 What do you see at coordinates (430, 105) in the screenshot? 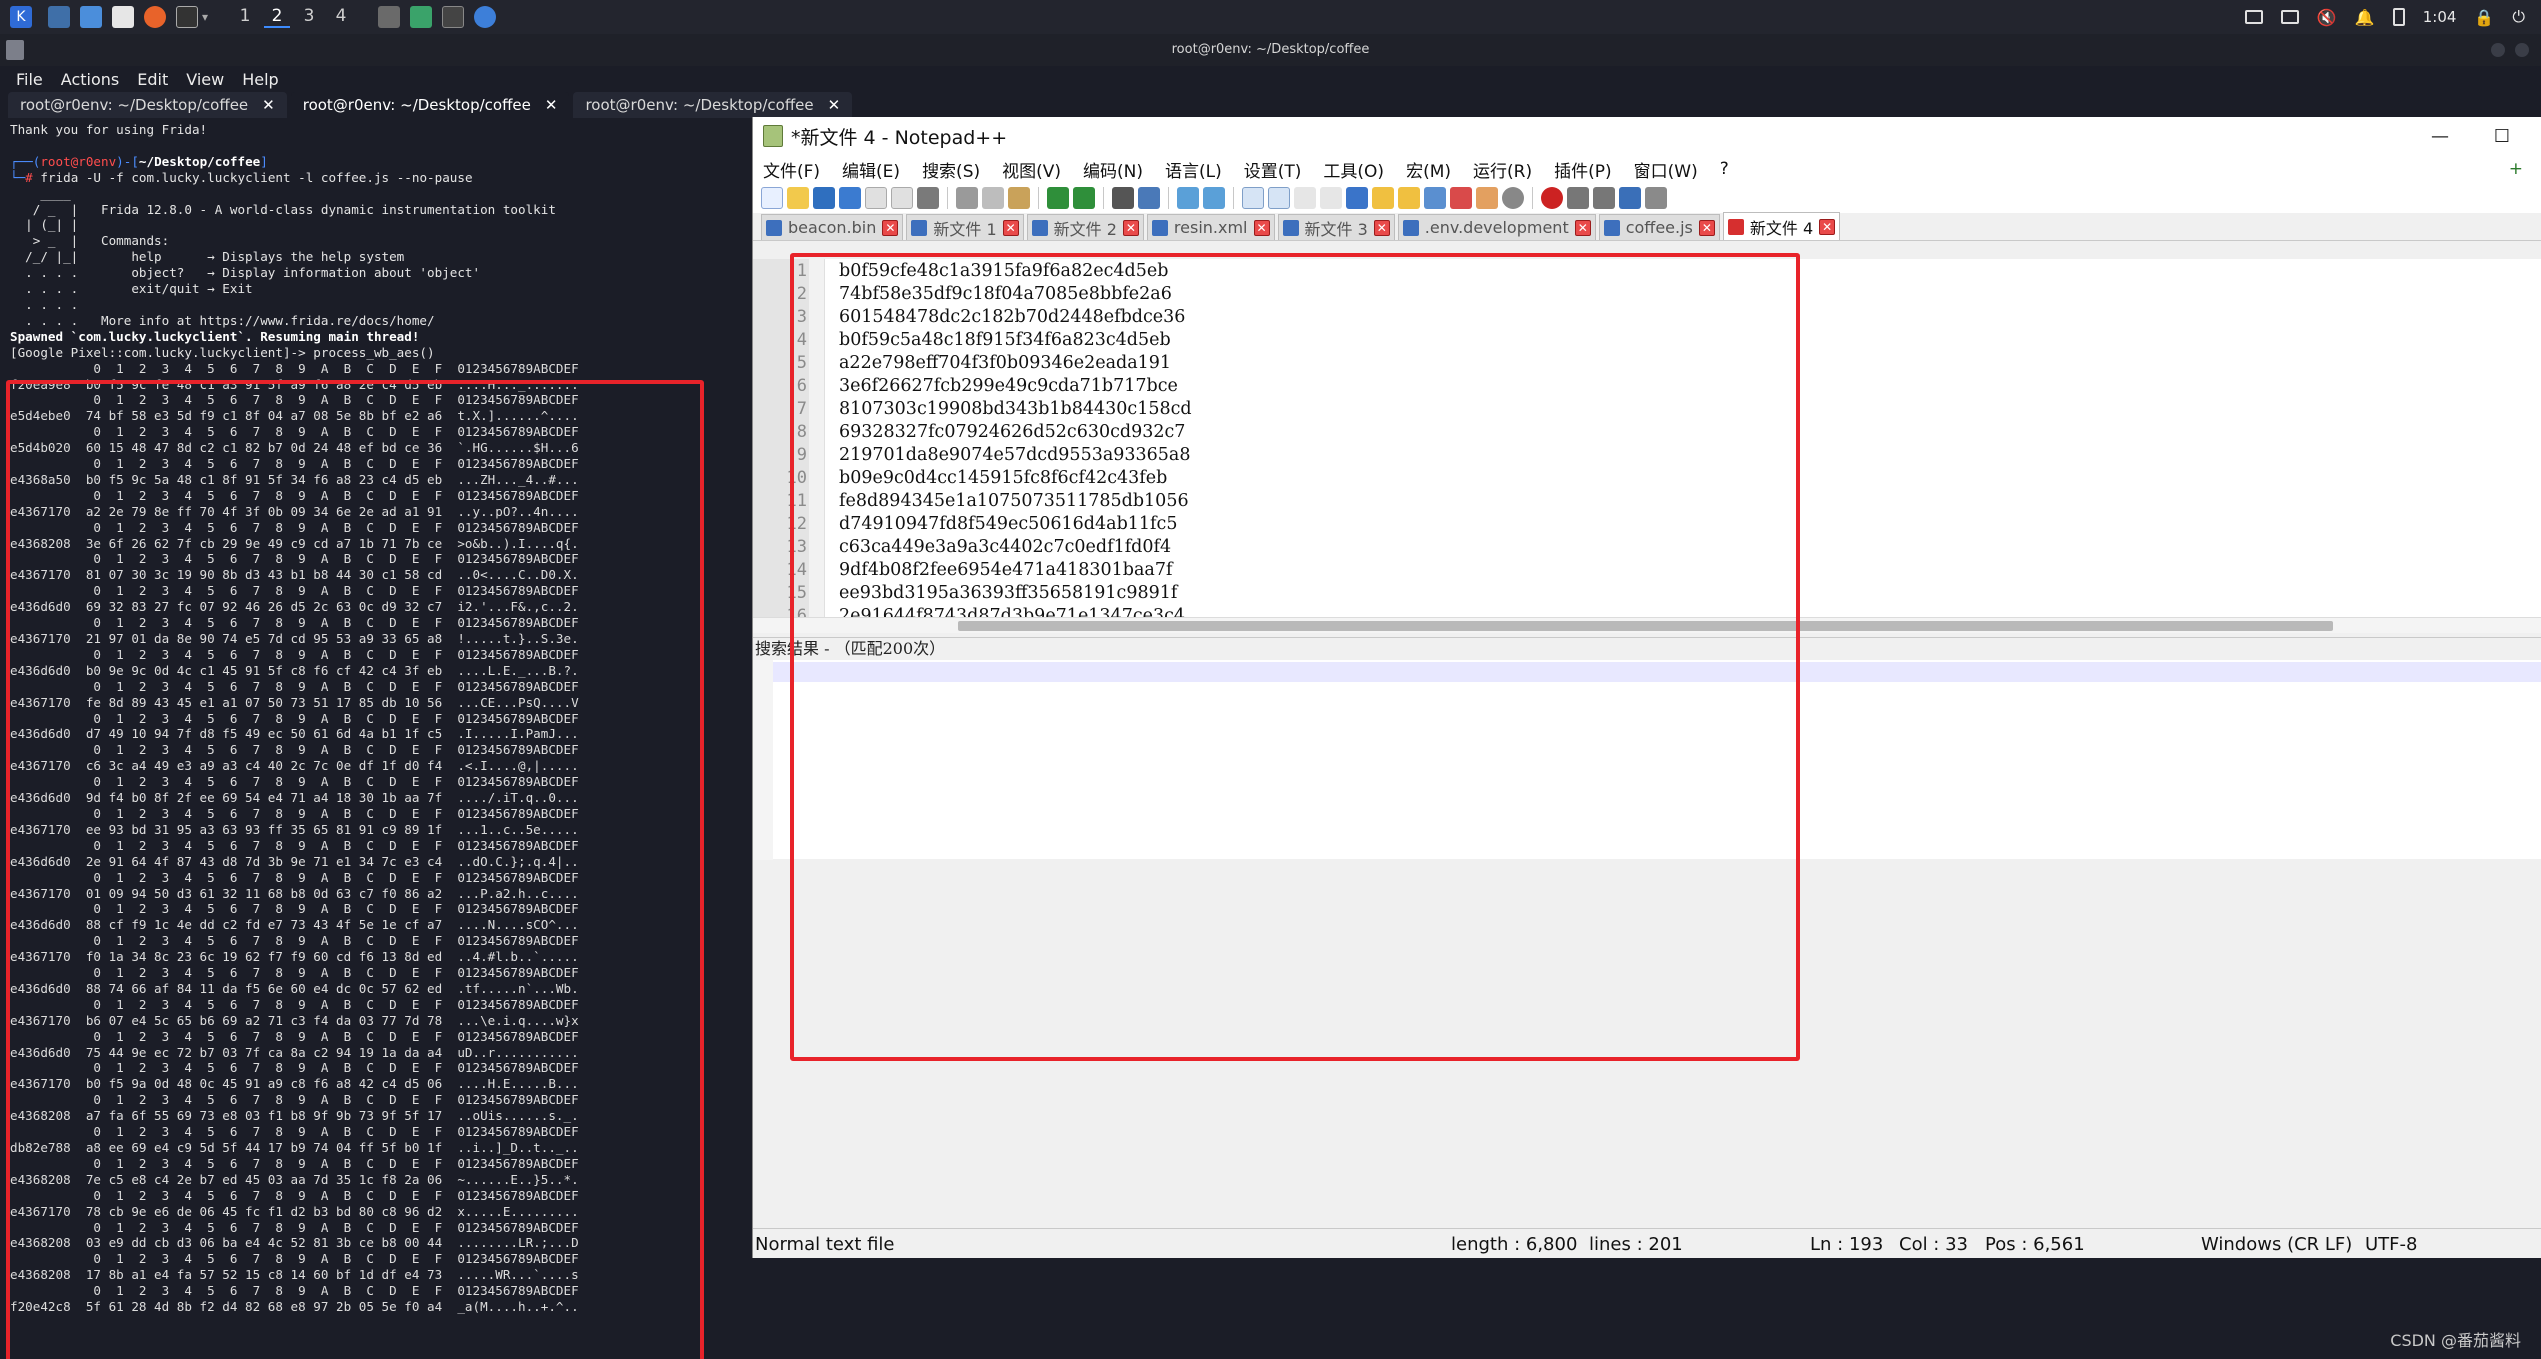
I see `terminal-tab-active: root@r0env: ~/Desktop/coffee ✕` at bounding box center [430, 105].